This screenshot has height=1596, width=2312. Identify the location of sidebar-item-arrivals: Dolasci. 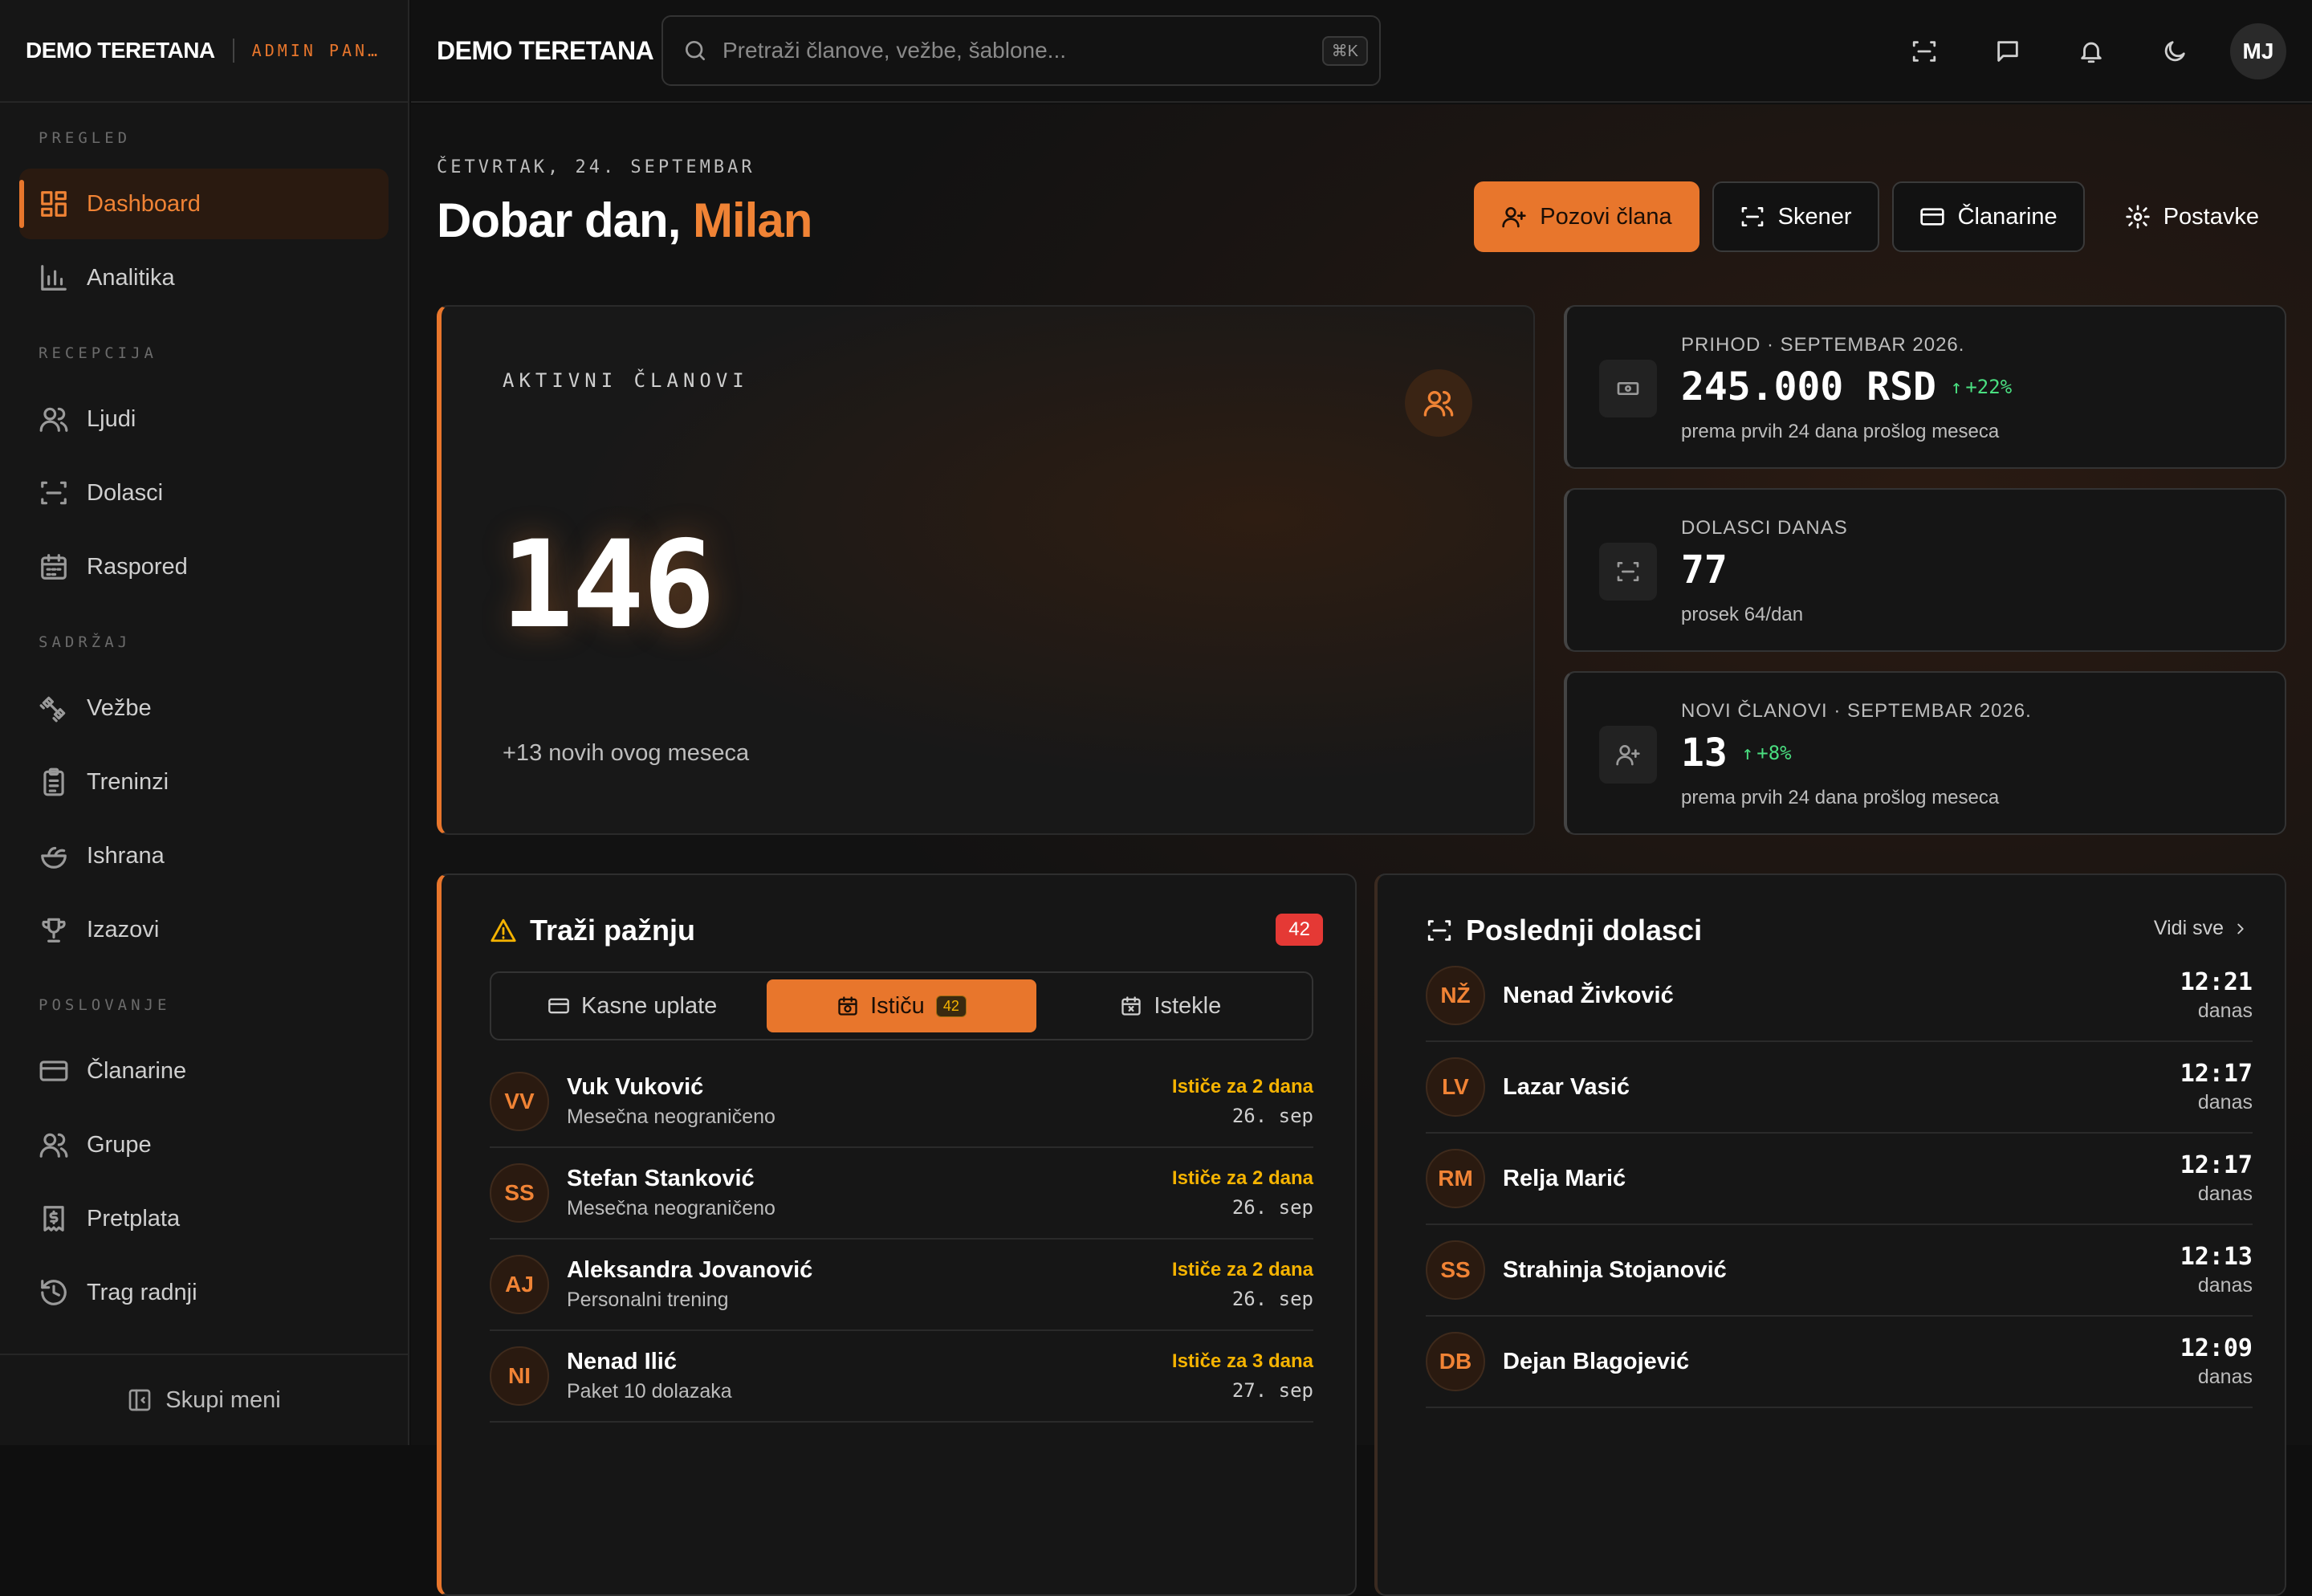
(204, 493).